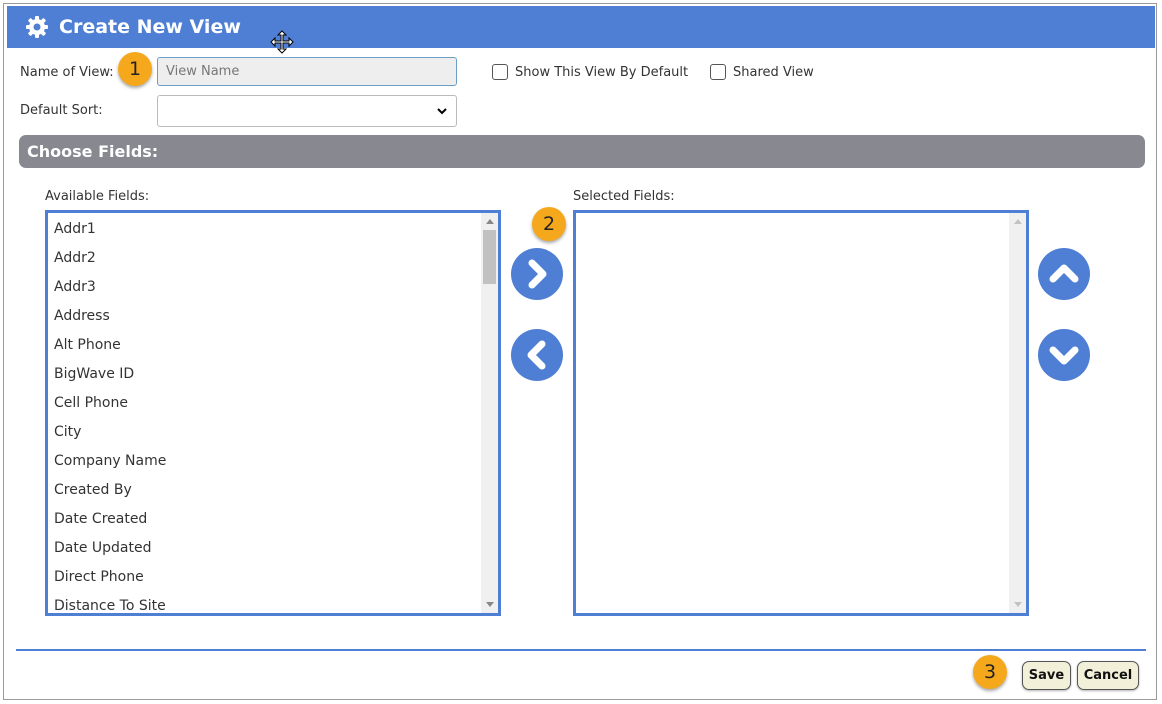  Describe the element at coordinates (581, 650) in the screenshot. I see `footer-divider` at that location.